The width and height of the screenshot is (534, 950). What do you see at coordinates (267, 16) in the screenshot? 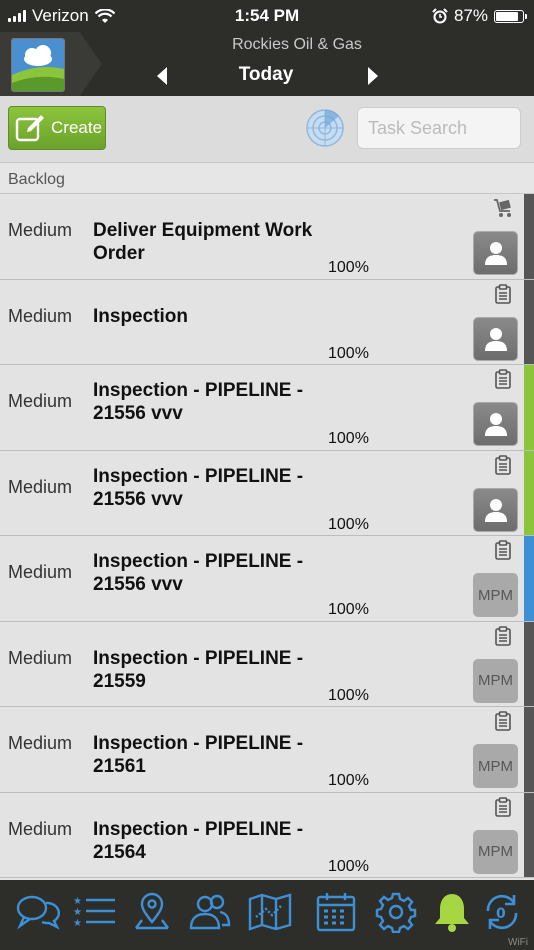
I see `status-bar: Verizon 1:54 PM 87%` at bounding box center [267, 16].